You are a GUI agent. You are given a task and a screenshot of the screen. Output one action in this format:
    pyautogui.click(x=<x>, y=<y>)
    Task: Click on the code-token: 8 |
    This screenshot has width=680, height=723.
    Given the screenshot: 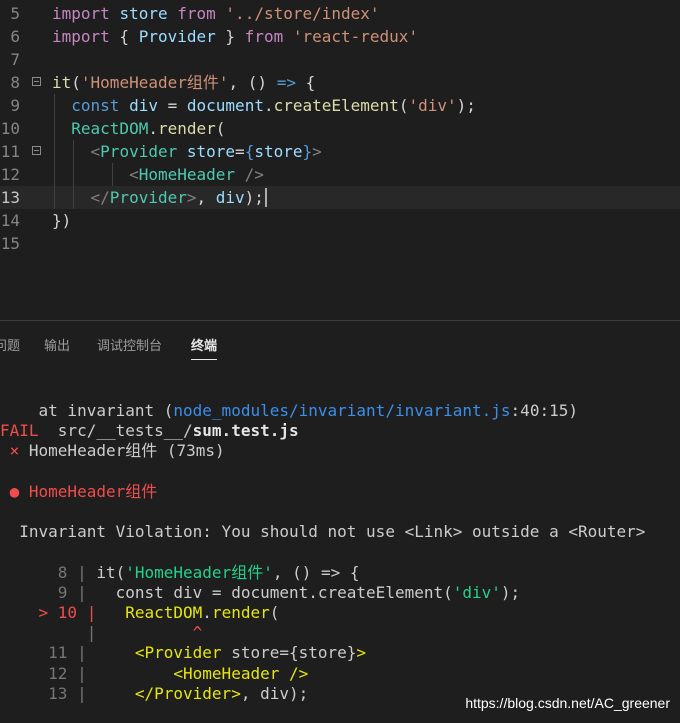 What is the action you would take?
    pyautogui.click(x=48, y=572)
    